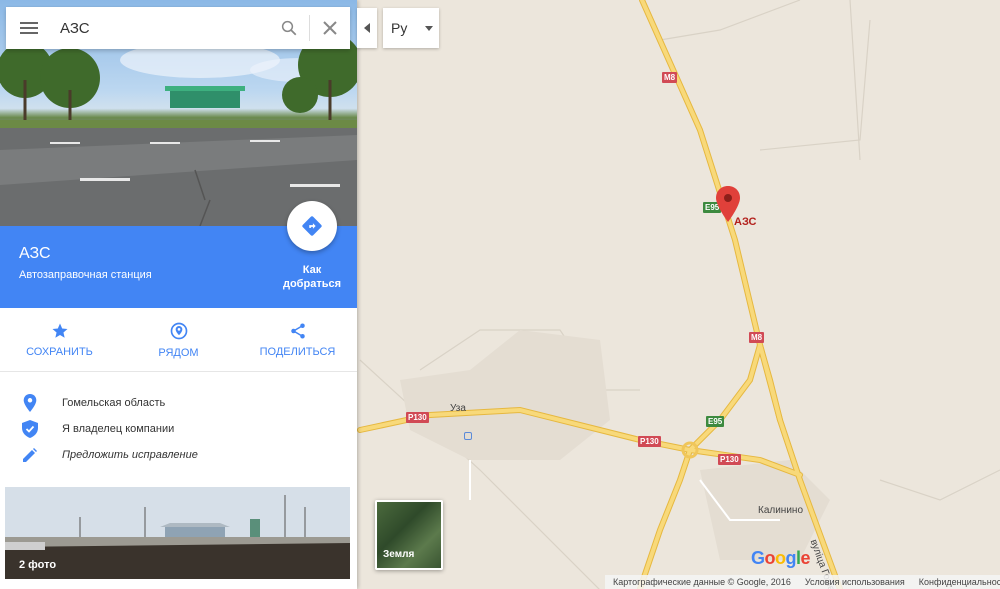  What do you see at coordinates (85, 275) in the screenshot?
I see `place-category: Автозаправочная станция` at bounding box center [85, 275].